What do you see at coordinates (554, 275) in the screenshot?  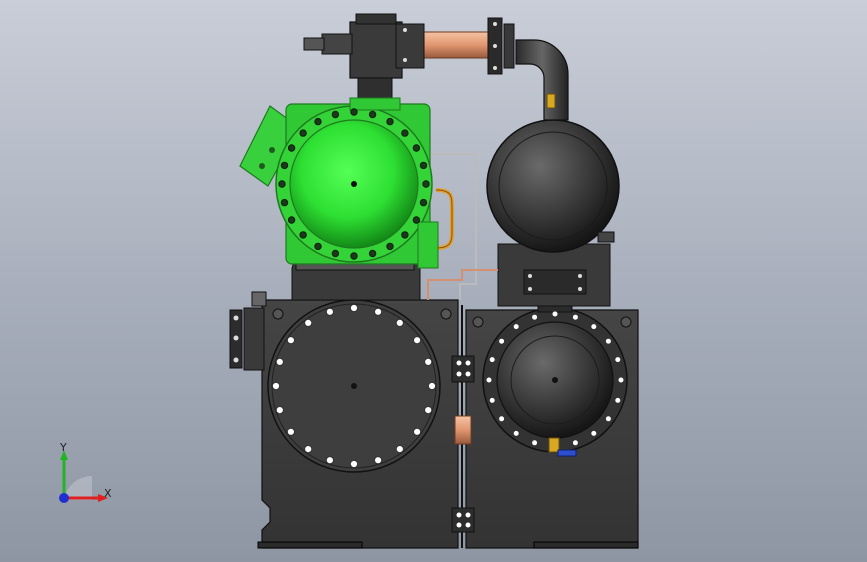 I see `upper-vessel-pedestal` at bounding box center [554, 275].